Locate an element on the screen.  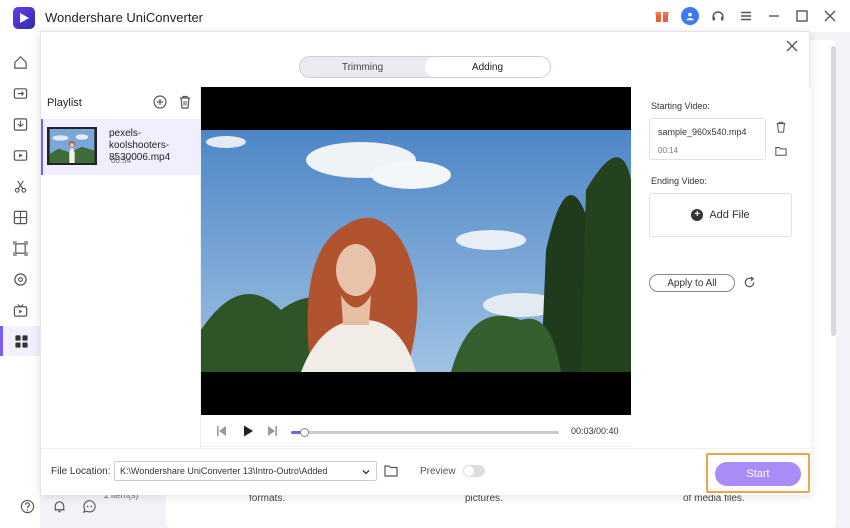
add-file-button: + Add File is located at coordinates (720, 215).